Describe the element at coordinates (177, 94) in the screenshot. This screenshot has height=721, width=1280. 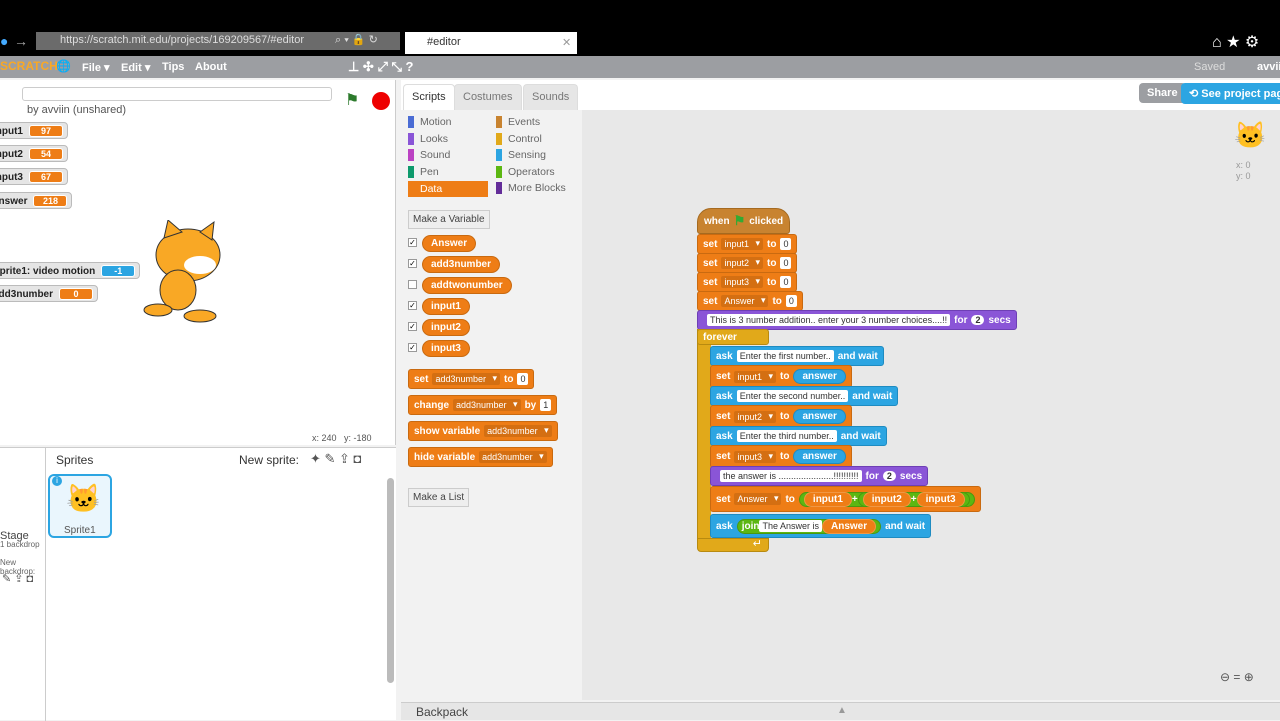
I see `project-title-input` at that location.